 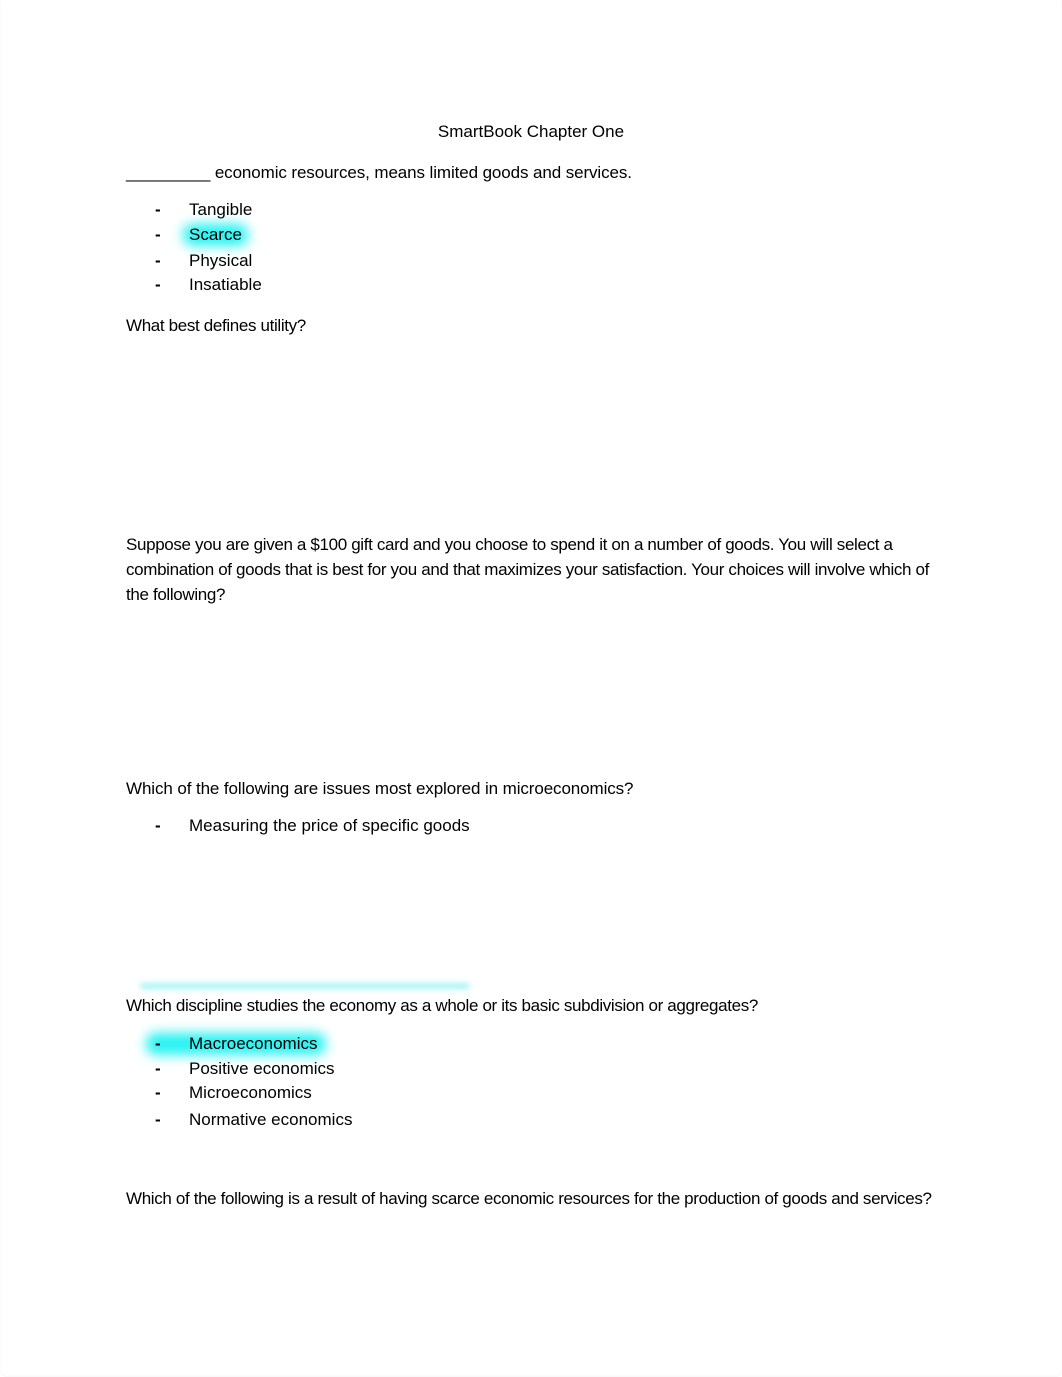 I want to click on option-label-highlighted: Macroeconomics, so click(x=253, y=1043).